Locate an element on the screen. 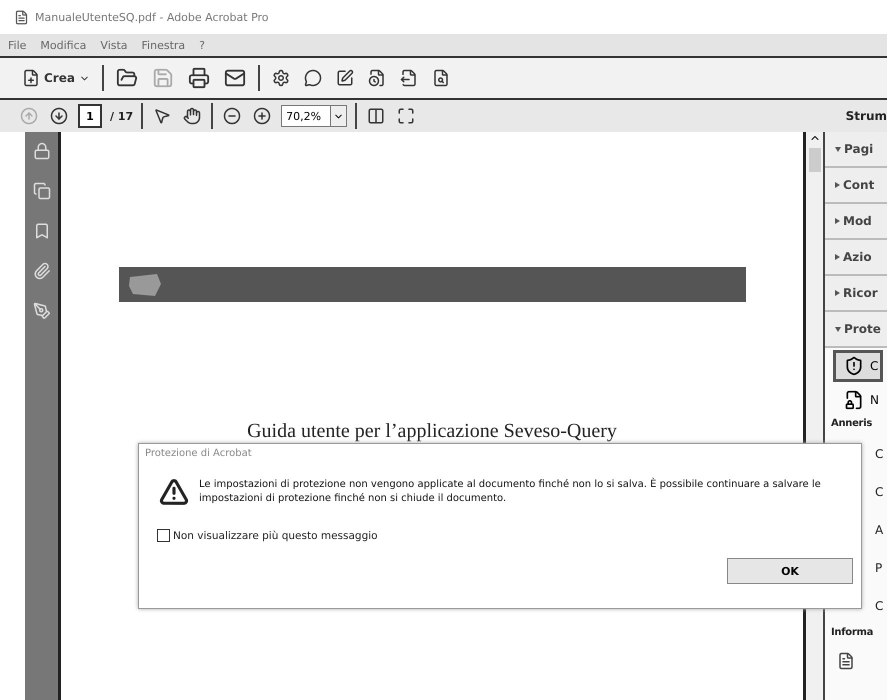  section-heading: Informa is located at coordinates (852, 633).